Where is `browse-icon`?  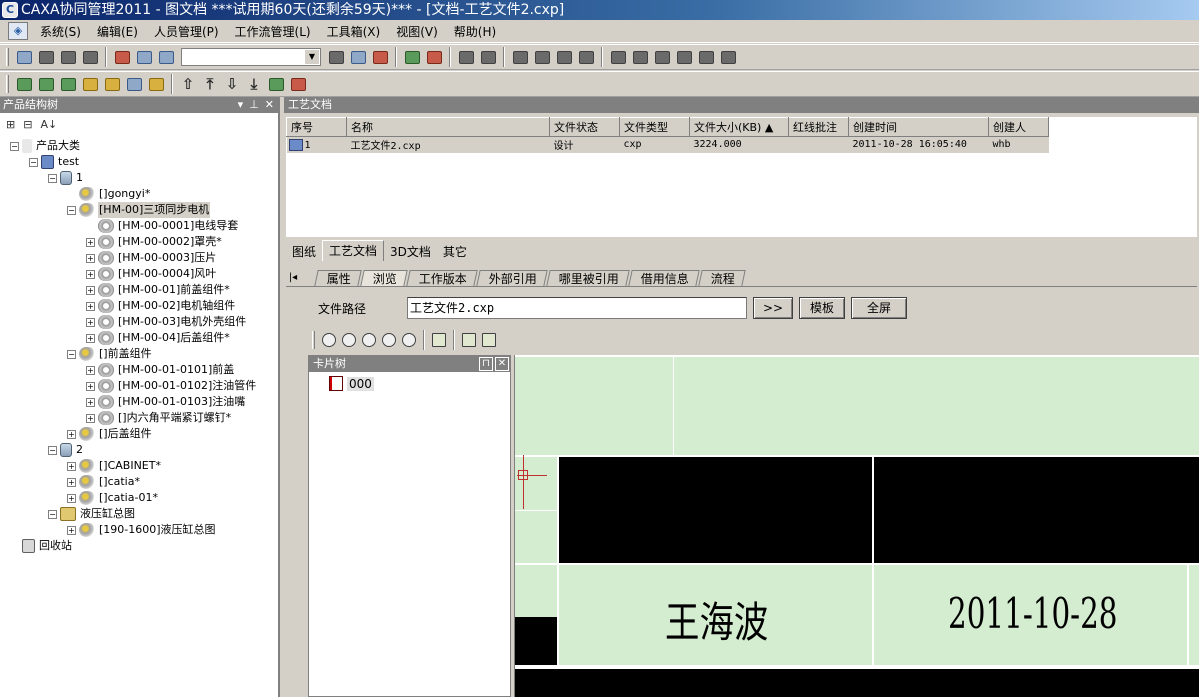
browse-icon is located at coordinates (662, 57).